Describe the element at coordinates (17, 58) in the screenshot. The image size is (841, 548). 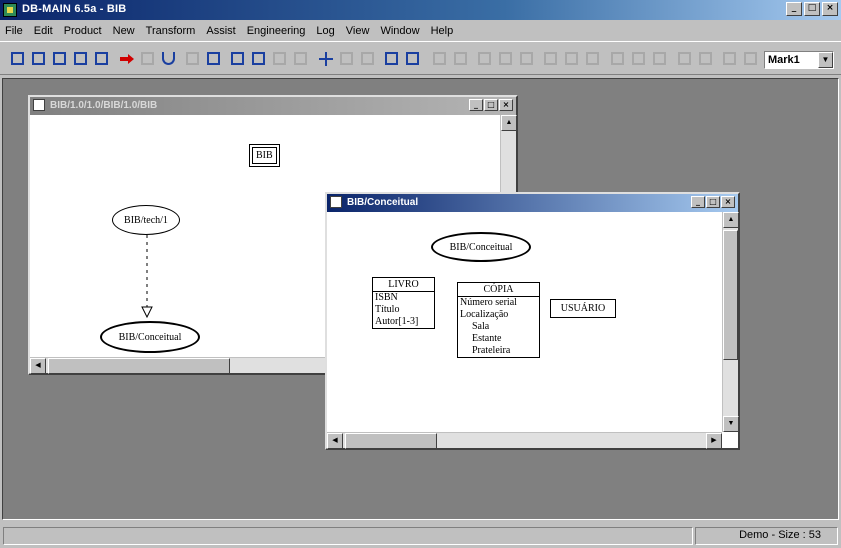
I see `new-schema-icon` at that location.